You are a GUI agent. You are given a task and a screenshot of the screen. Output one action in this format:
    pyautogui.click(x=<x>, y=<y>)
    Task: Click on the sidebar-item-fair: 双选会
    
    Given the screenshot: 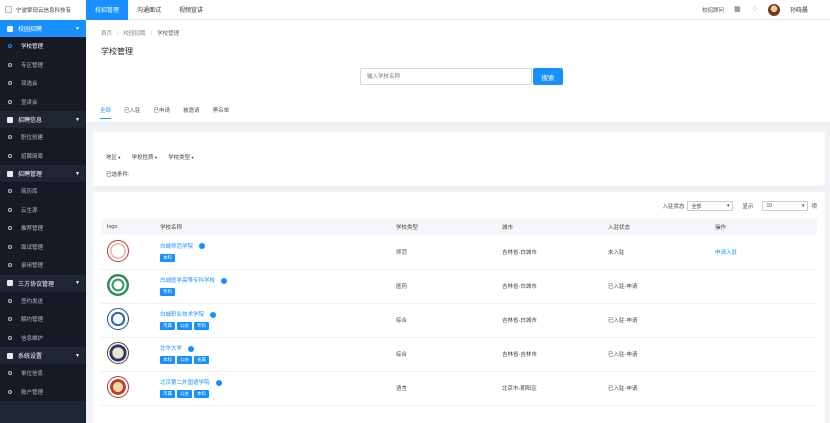 What is the action you would take?
    pyautogui.click(x=43, y=83)
    